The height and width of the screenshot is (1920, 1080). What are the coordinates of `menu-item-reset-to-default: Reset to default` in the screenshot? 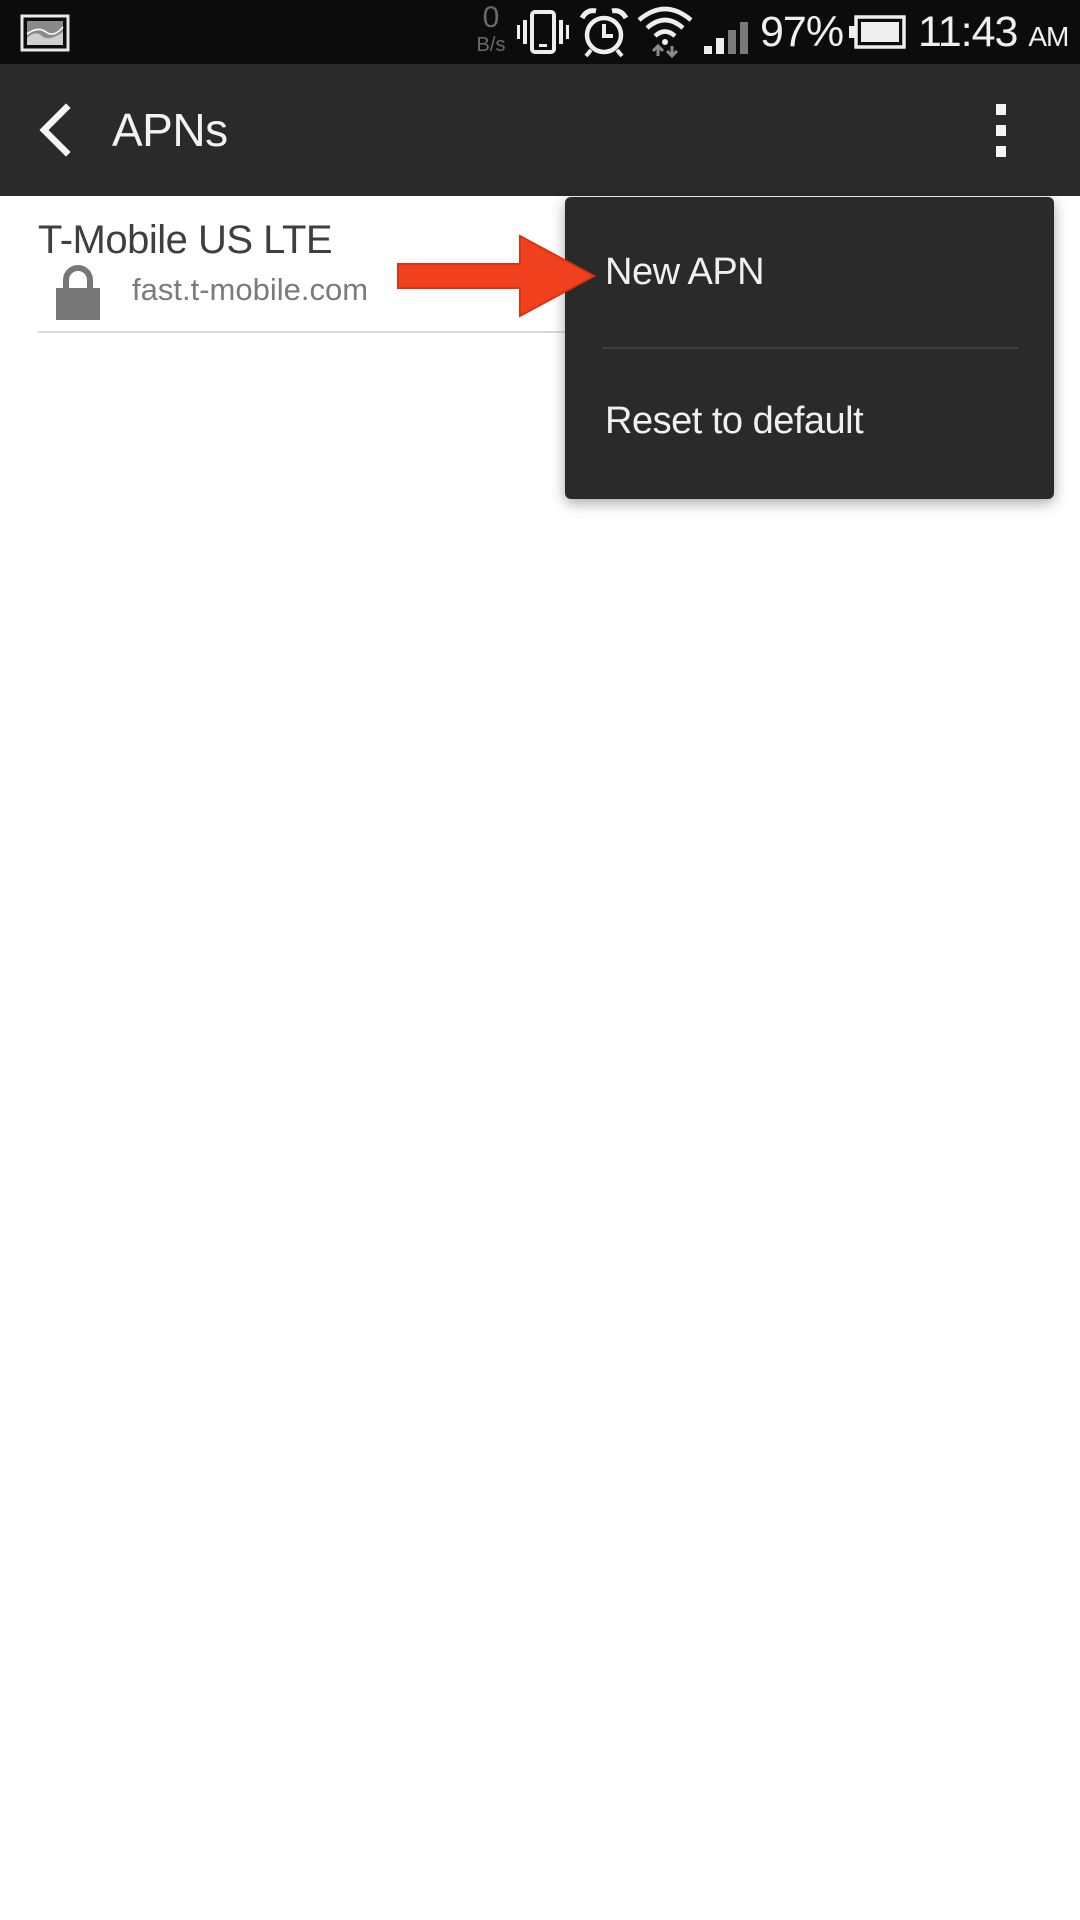 It's located at (809, 424).